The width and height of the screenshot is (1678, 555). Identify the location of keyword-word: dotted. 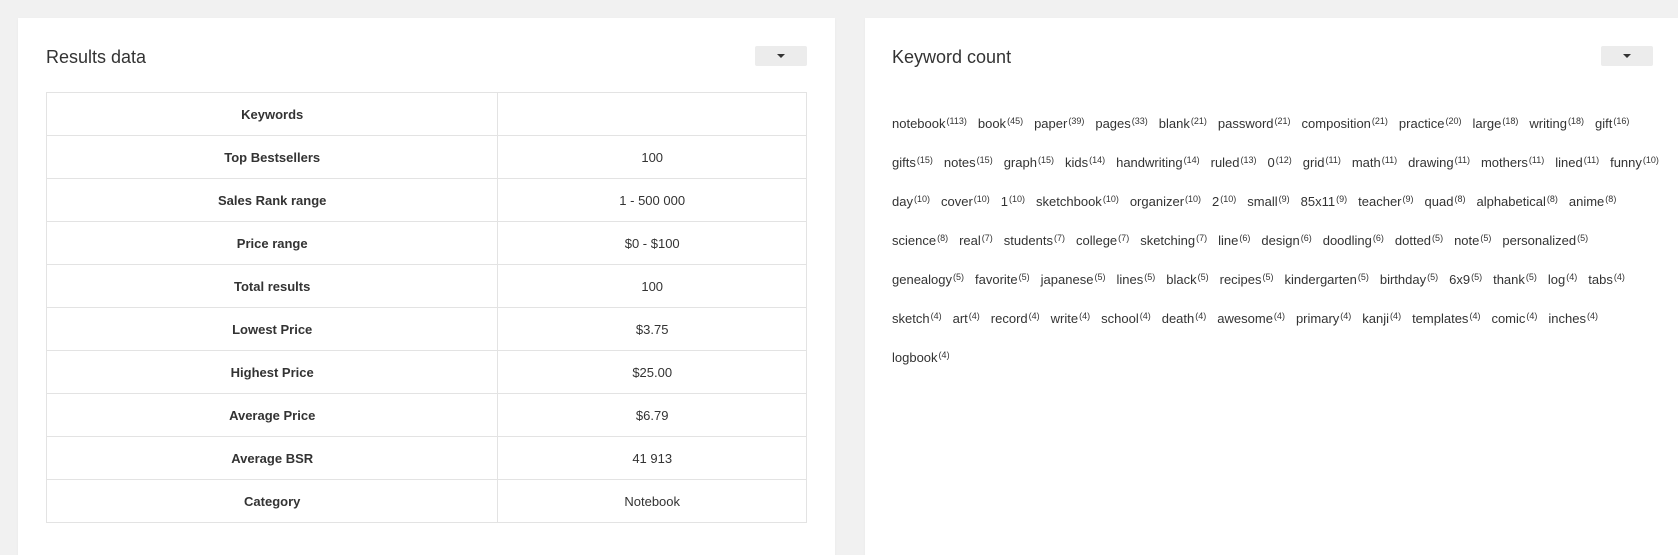
(1413, 240).